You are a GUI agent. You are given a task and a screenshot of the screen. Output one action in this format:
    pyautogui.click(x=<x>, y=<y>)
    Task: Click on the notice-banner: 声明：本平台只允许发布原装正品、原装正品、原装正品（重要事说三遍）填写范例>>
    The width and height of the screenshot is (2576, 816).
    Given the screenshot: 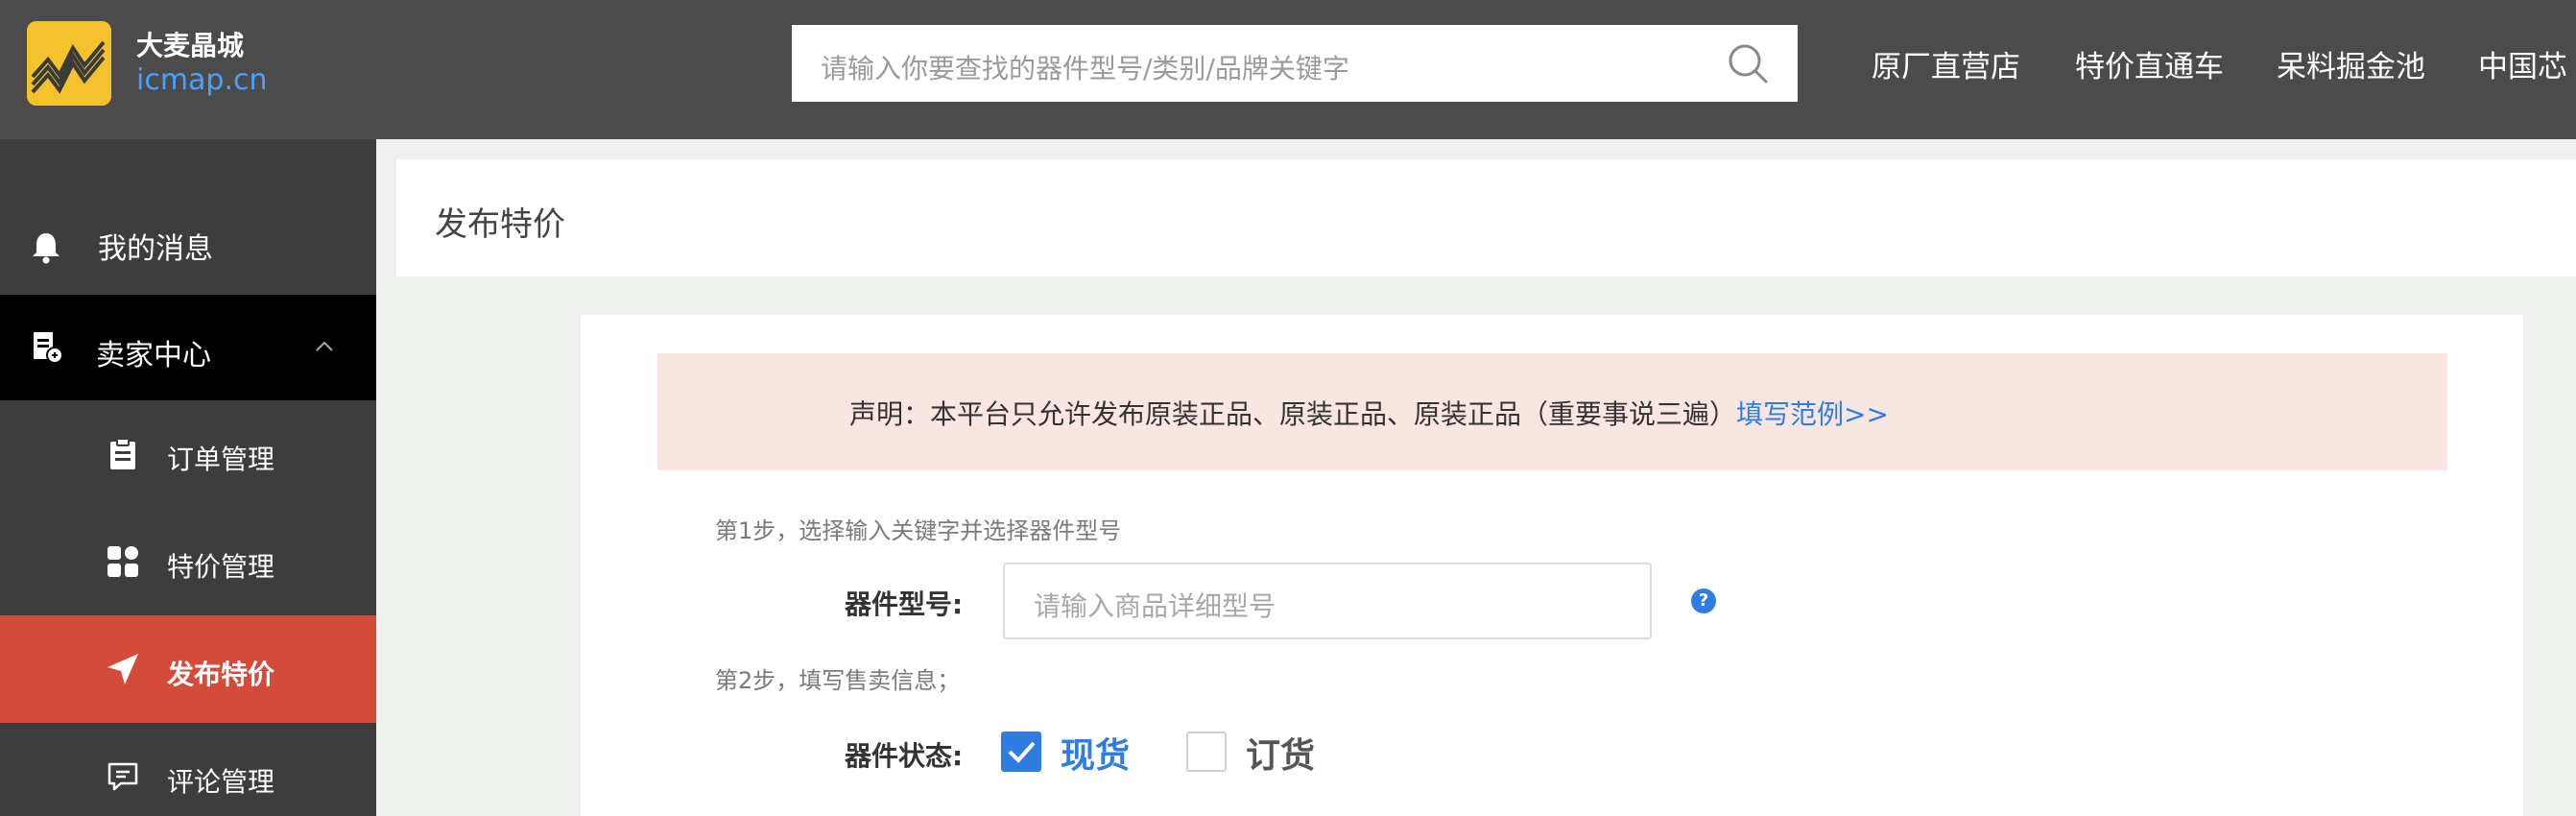 What is the action you would take?
    pyautogui.click(x=1552, y=411)
    